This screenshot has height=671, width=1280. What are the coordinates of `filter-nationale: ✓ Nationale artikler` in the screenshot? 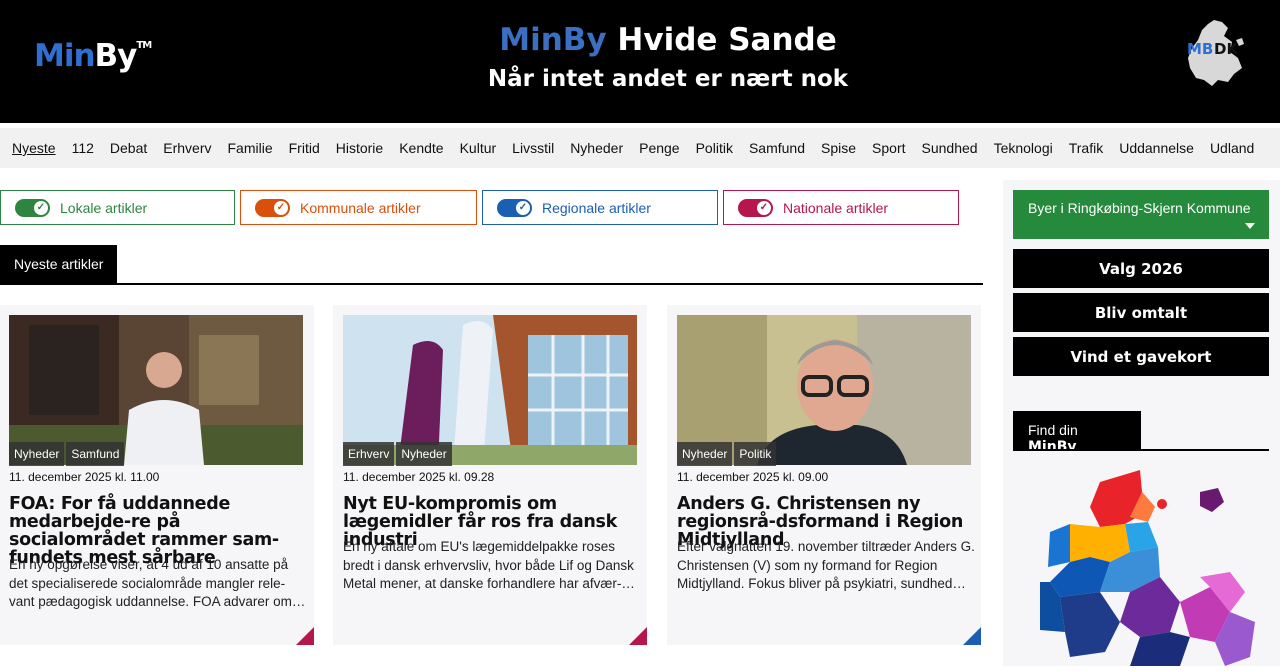 It's located at (841, 207).